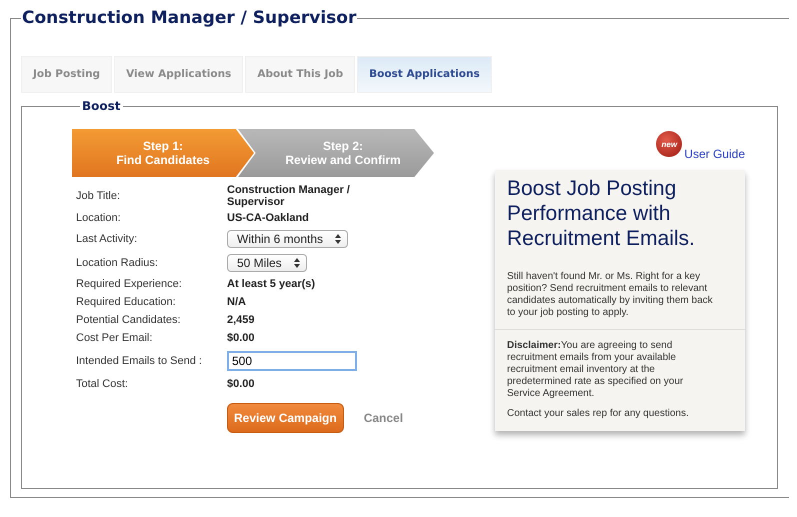  Describe the element at coordinates (610, 295) in the screenshot. I see `promo-text: Still haven't found Mr. or Ms. Right for a key position? Send recruitment emails to relevant candidates automatically by inviting them back to your job posting to apply.` at that location.